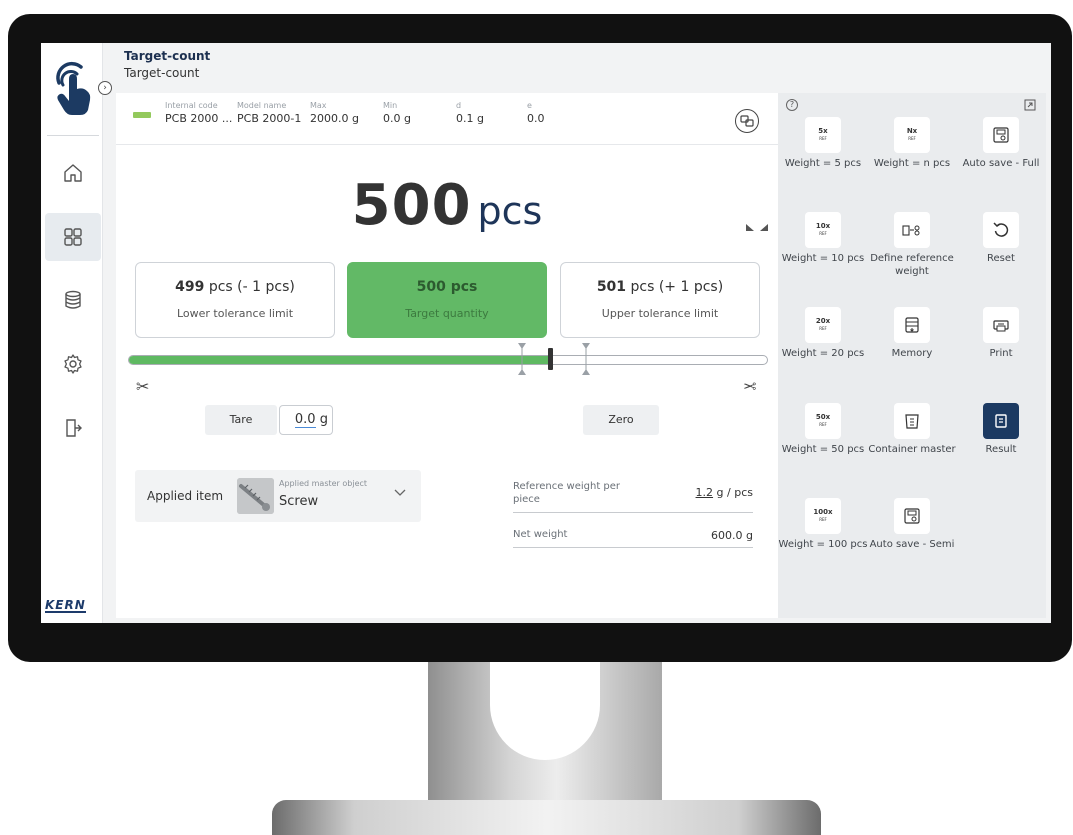 The width and height of the screenshot is (1073, 835). What do you see at coordinates (823, 421) in the screenshot?
I see `50x-ref-icon: 50x REF` at bounding box center [823, 421].